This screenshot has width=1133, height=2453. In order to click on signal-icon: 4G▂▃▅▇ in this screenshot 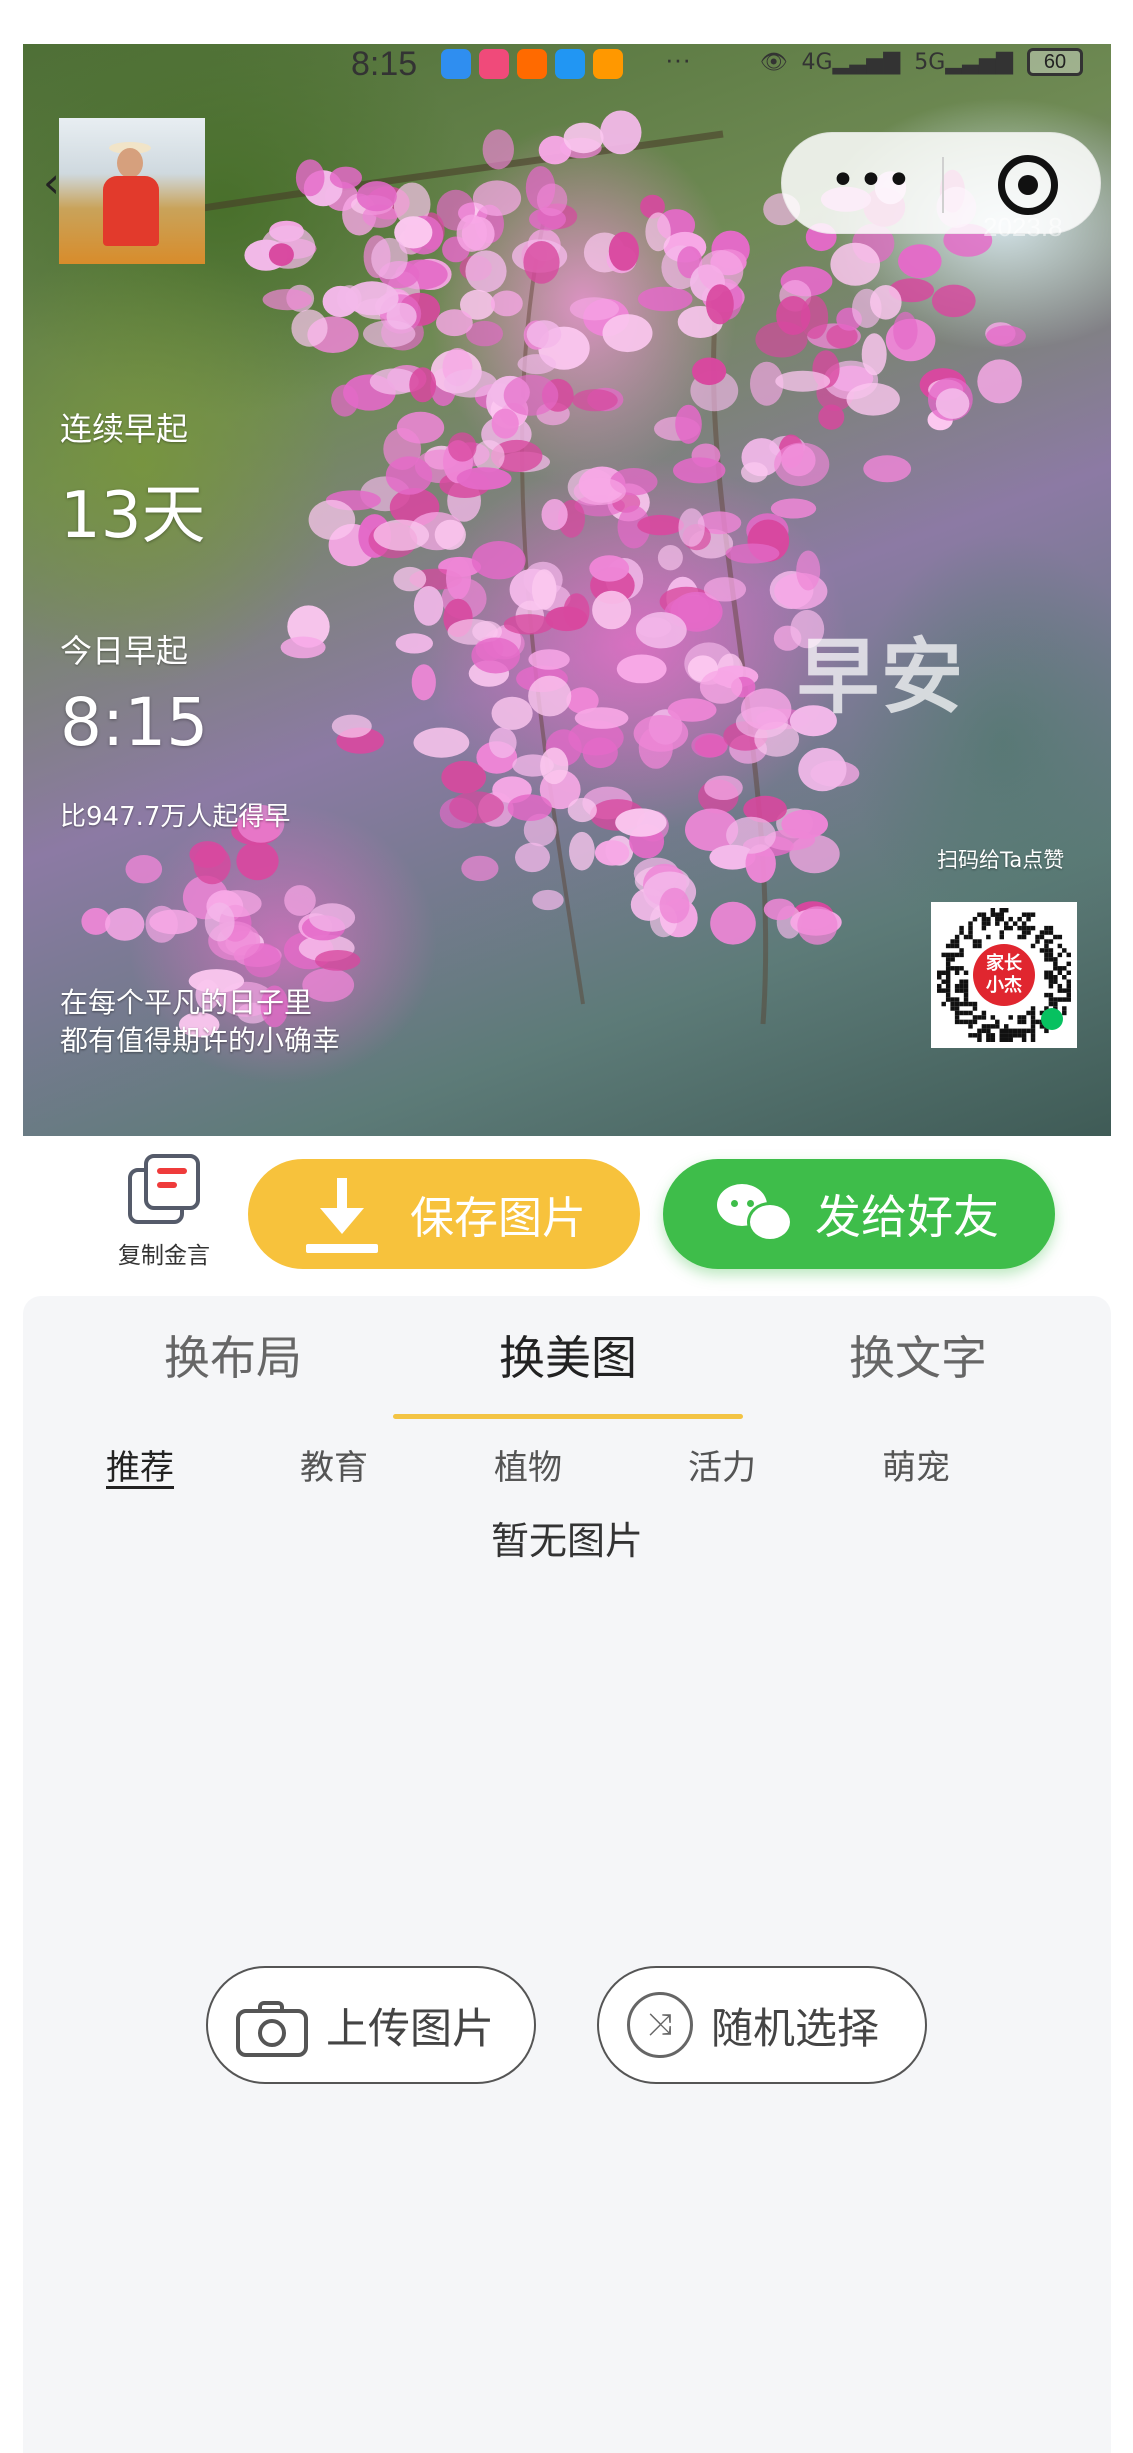, I will do `click(851, 62)`.